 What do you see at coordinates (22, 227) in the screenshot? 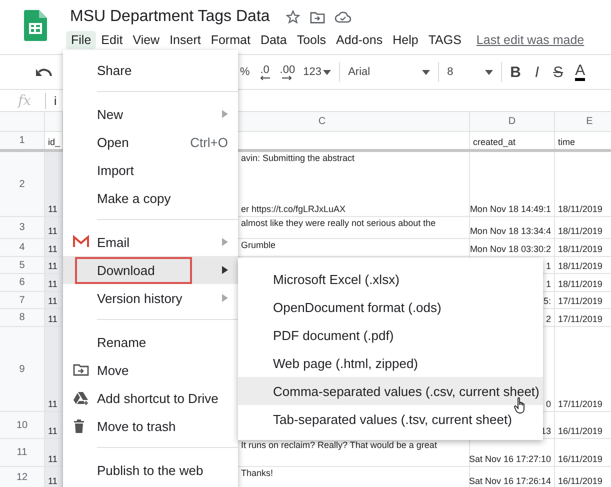
I see `row-header: 3` at bounding box center [22, 227].